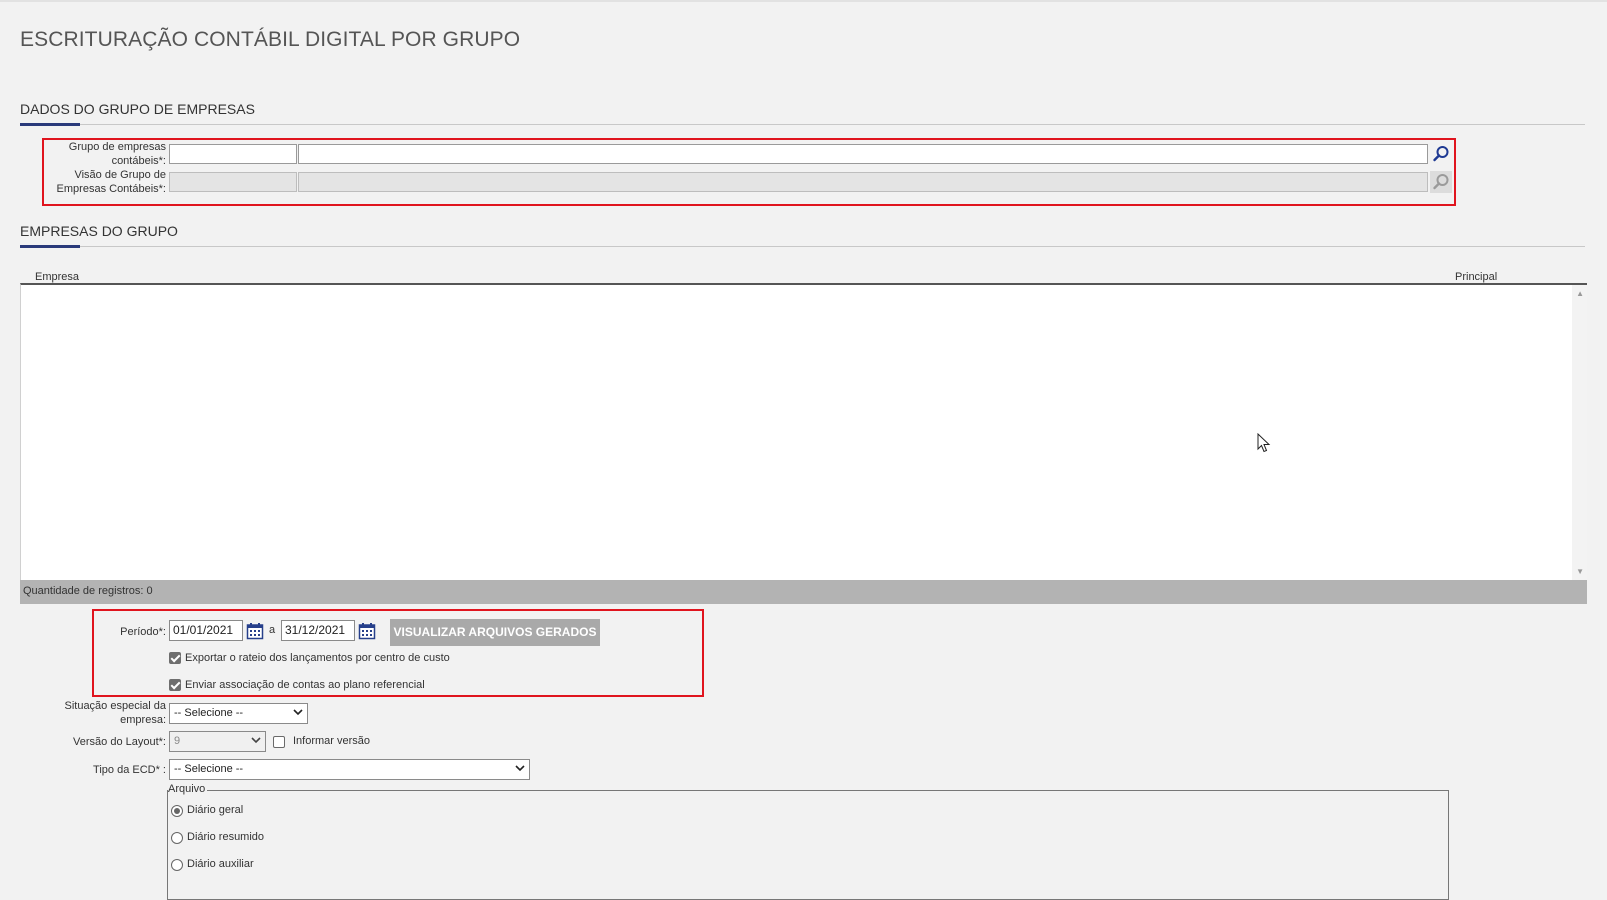  I want to click on arquivo-fieldset, so click(808, 845).